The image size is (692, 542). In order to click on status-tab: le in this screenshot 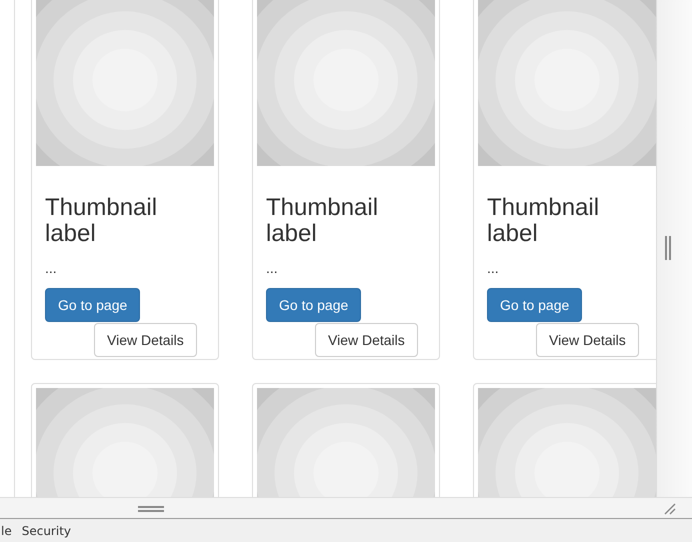, I will do `click(6, 531)`.